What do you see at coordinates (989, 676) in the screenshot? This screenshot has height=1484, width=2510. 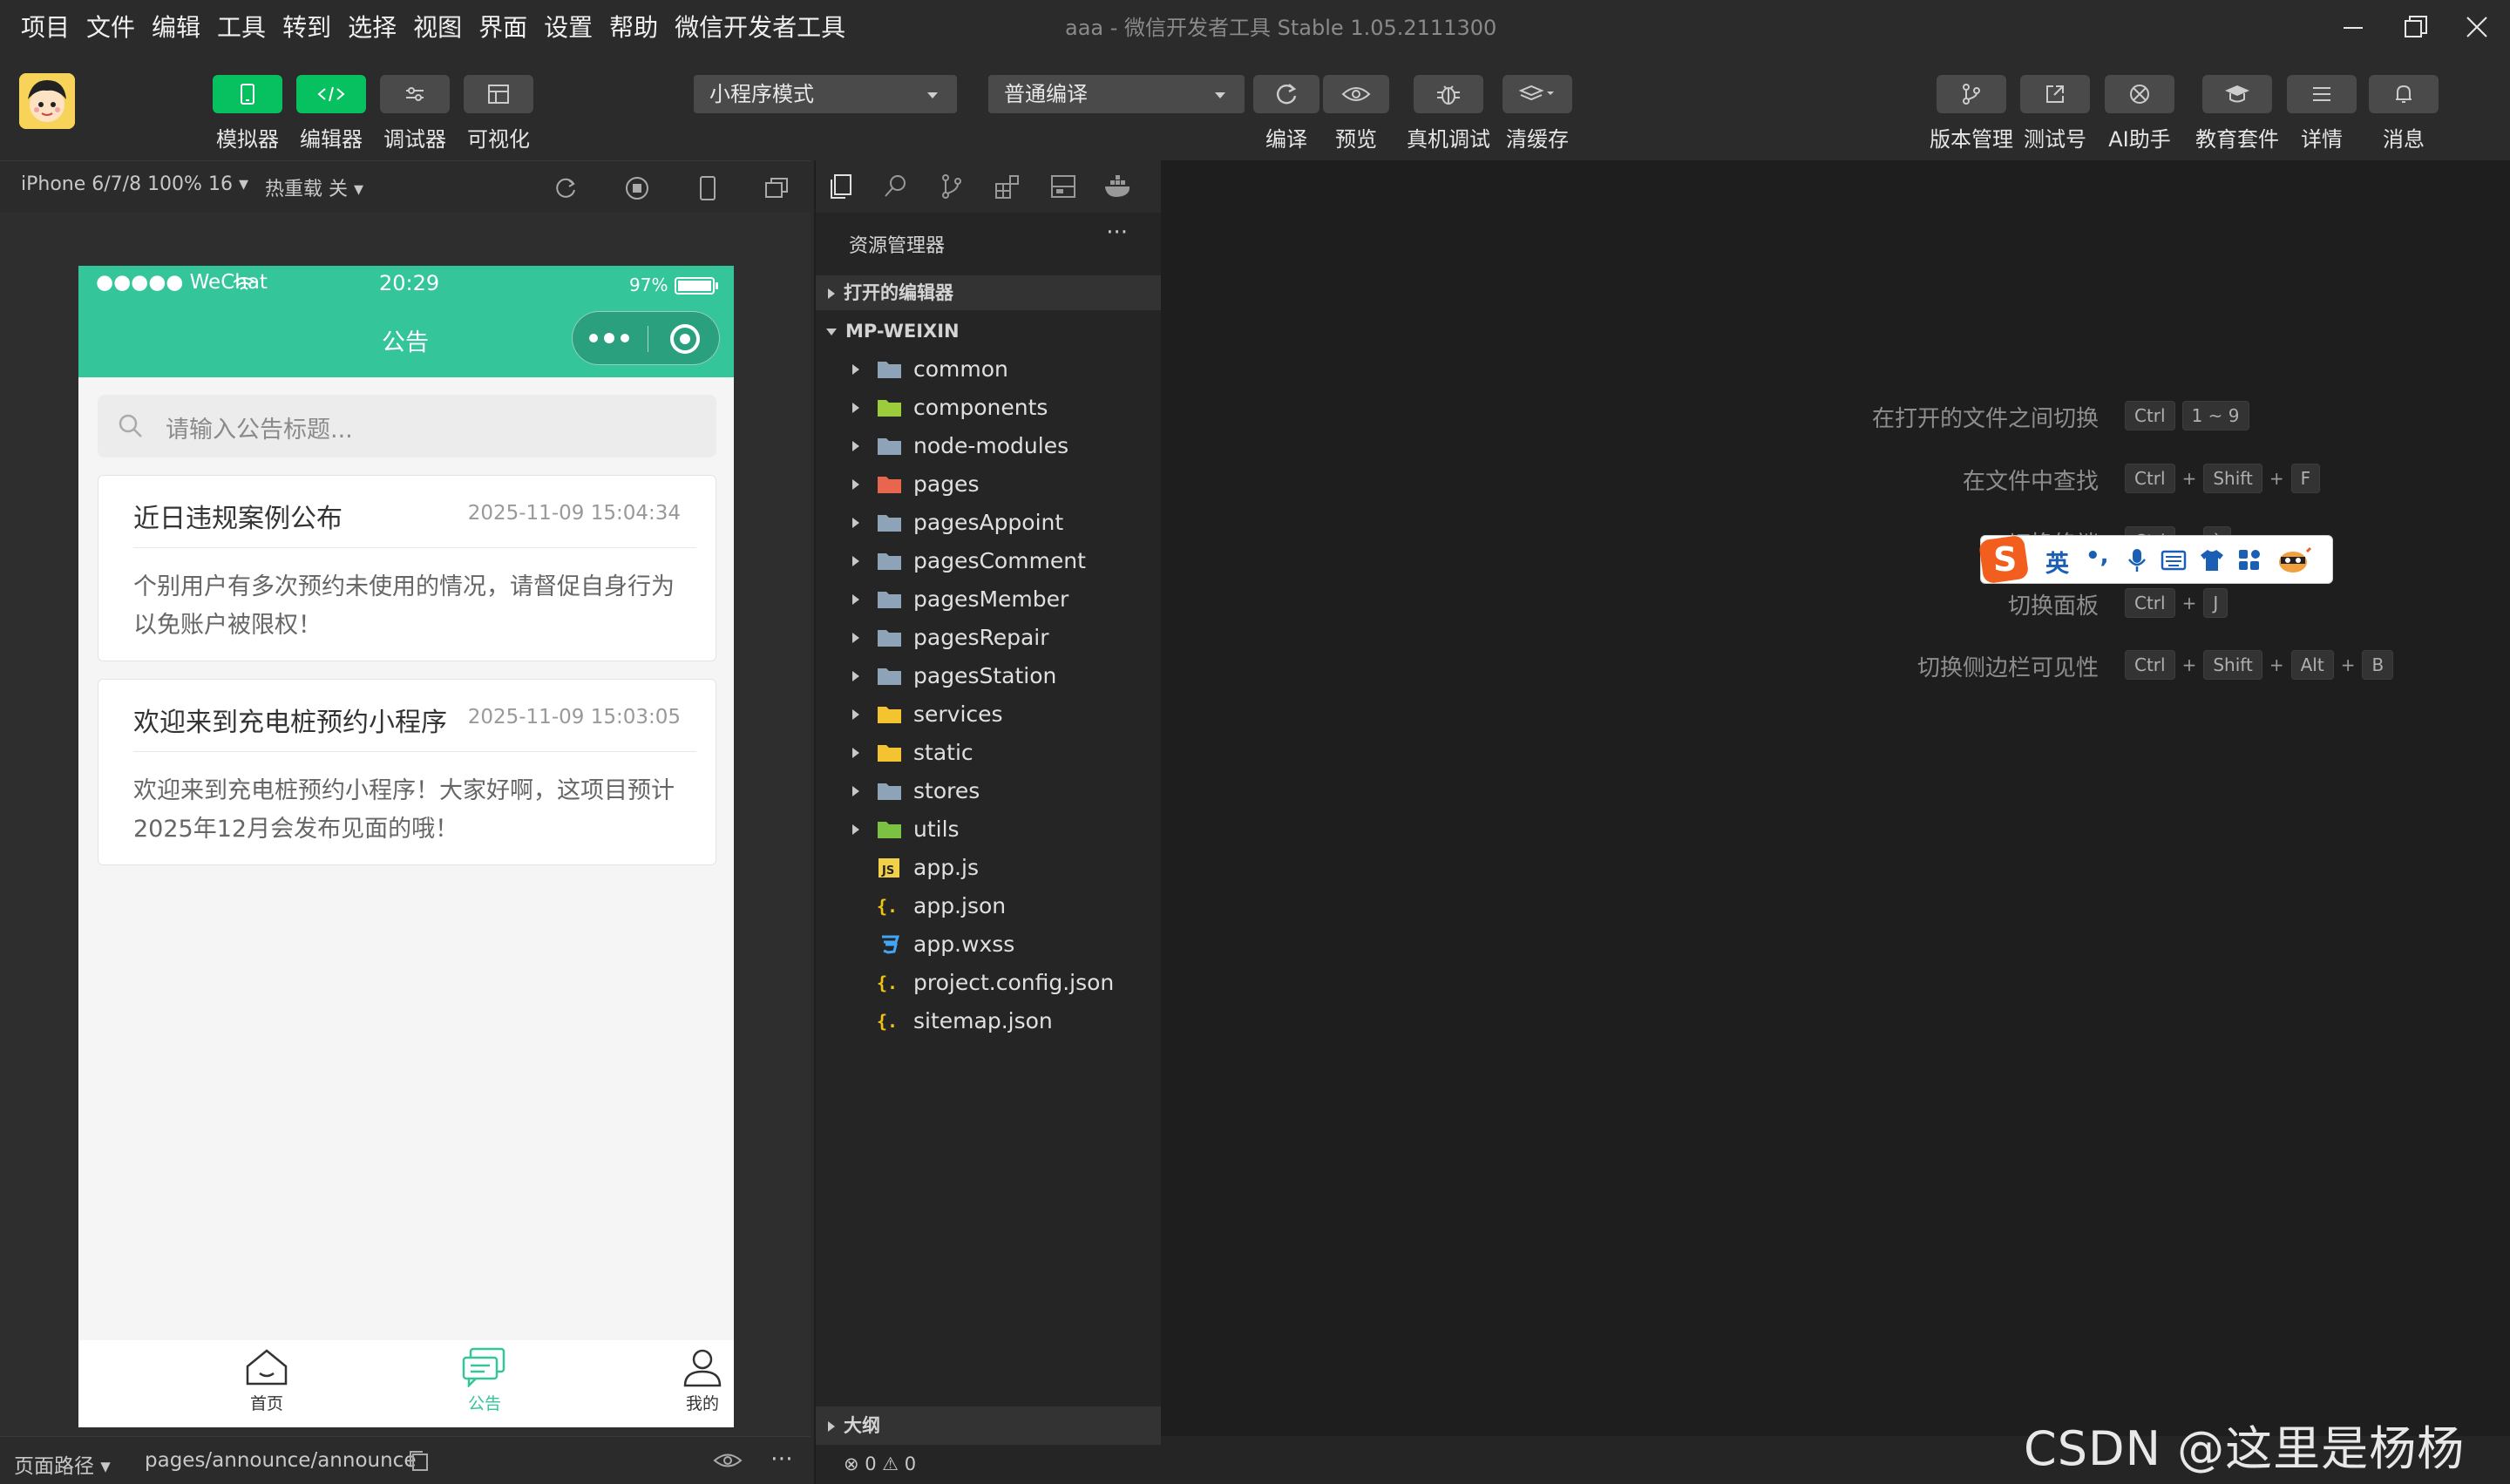 I see `tree-folder: pagesStation` at bounding box center [989, 676].